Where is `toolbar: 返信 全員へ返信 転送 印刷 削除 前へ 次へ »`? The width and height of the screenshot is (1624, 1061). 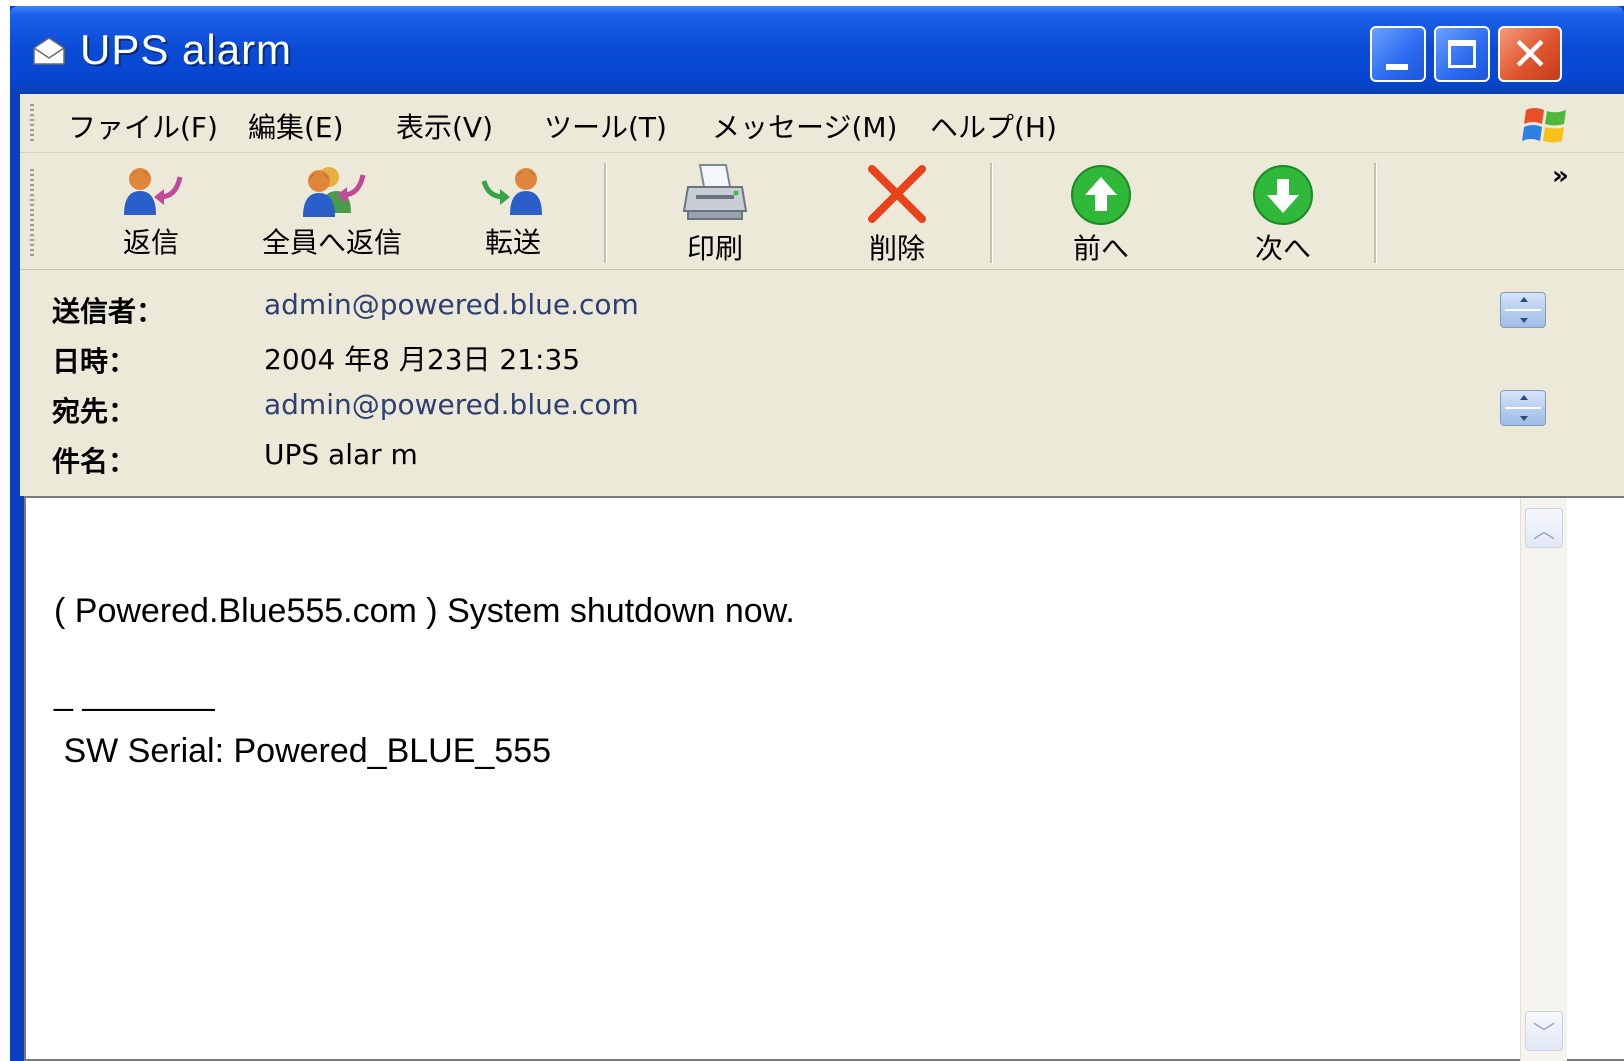
toolbar: 返信 全員へ返信 転送 印刷 削除 前へ 次へ » is located at coordinates (822, 211).